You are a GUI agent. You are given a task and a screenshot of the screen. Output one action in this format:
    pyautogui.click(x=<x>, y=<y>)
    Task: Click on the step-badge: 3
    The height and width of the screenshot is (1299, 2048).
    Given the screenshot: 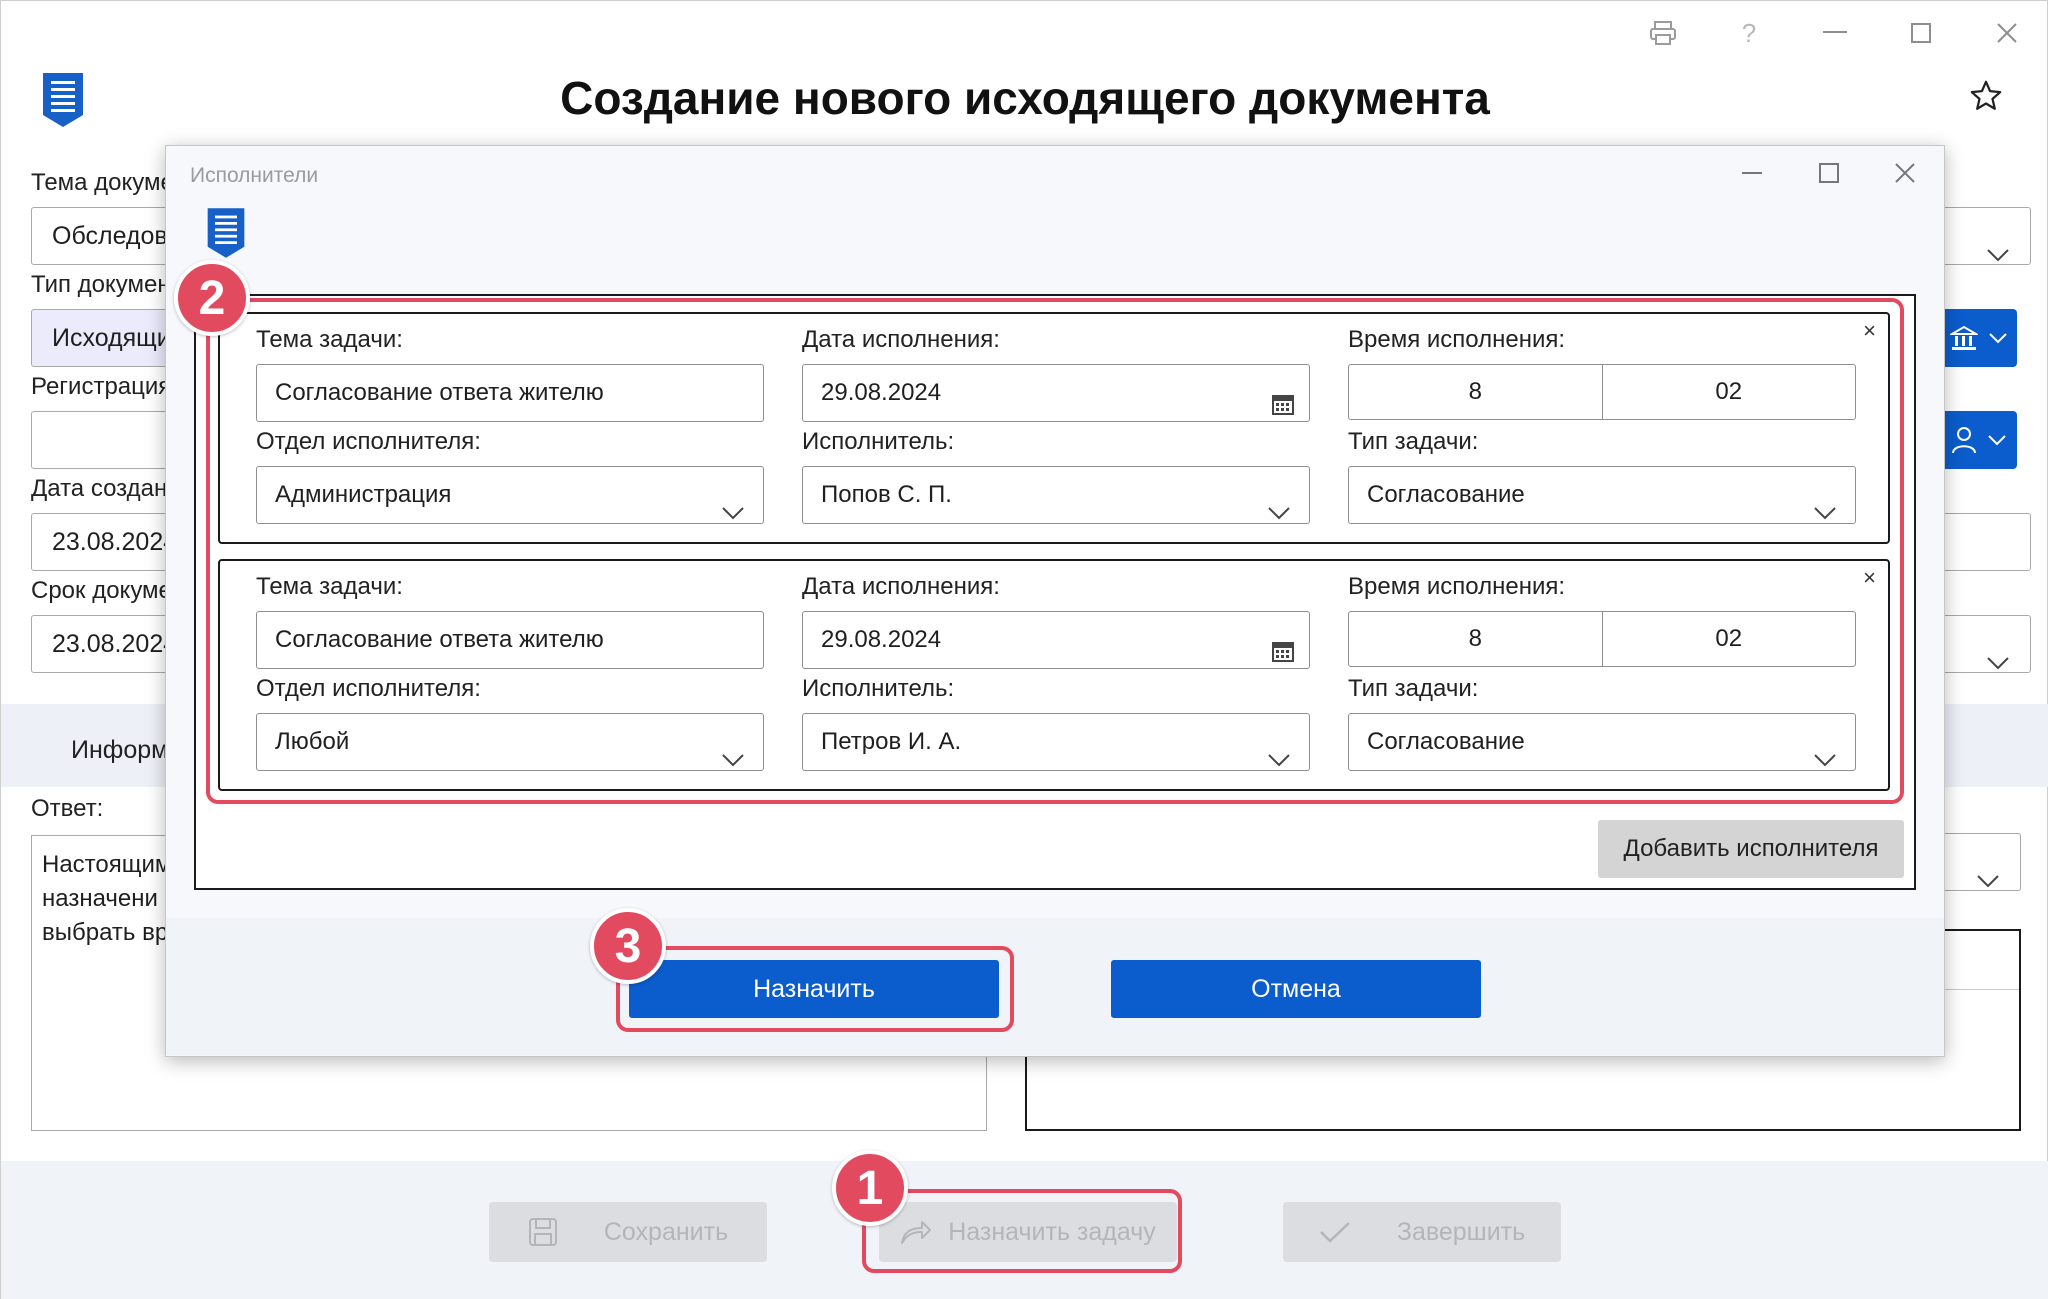 What is the action you would take?
    pyautogui.click(x=628, y=946)
    